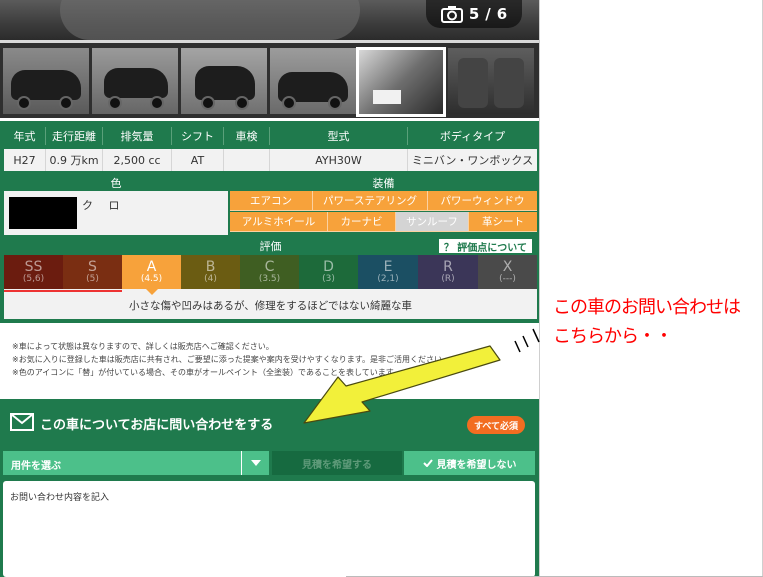 The height and width of the screenshot is (577, 763). What do you see at coordinates (74, 160) in the screenshot?
I see `spec-value: 0.9 万km` at bounding box center [74, 160].